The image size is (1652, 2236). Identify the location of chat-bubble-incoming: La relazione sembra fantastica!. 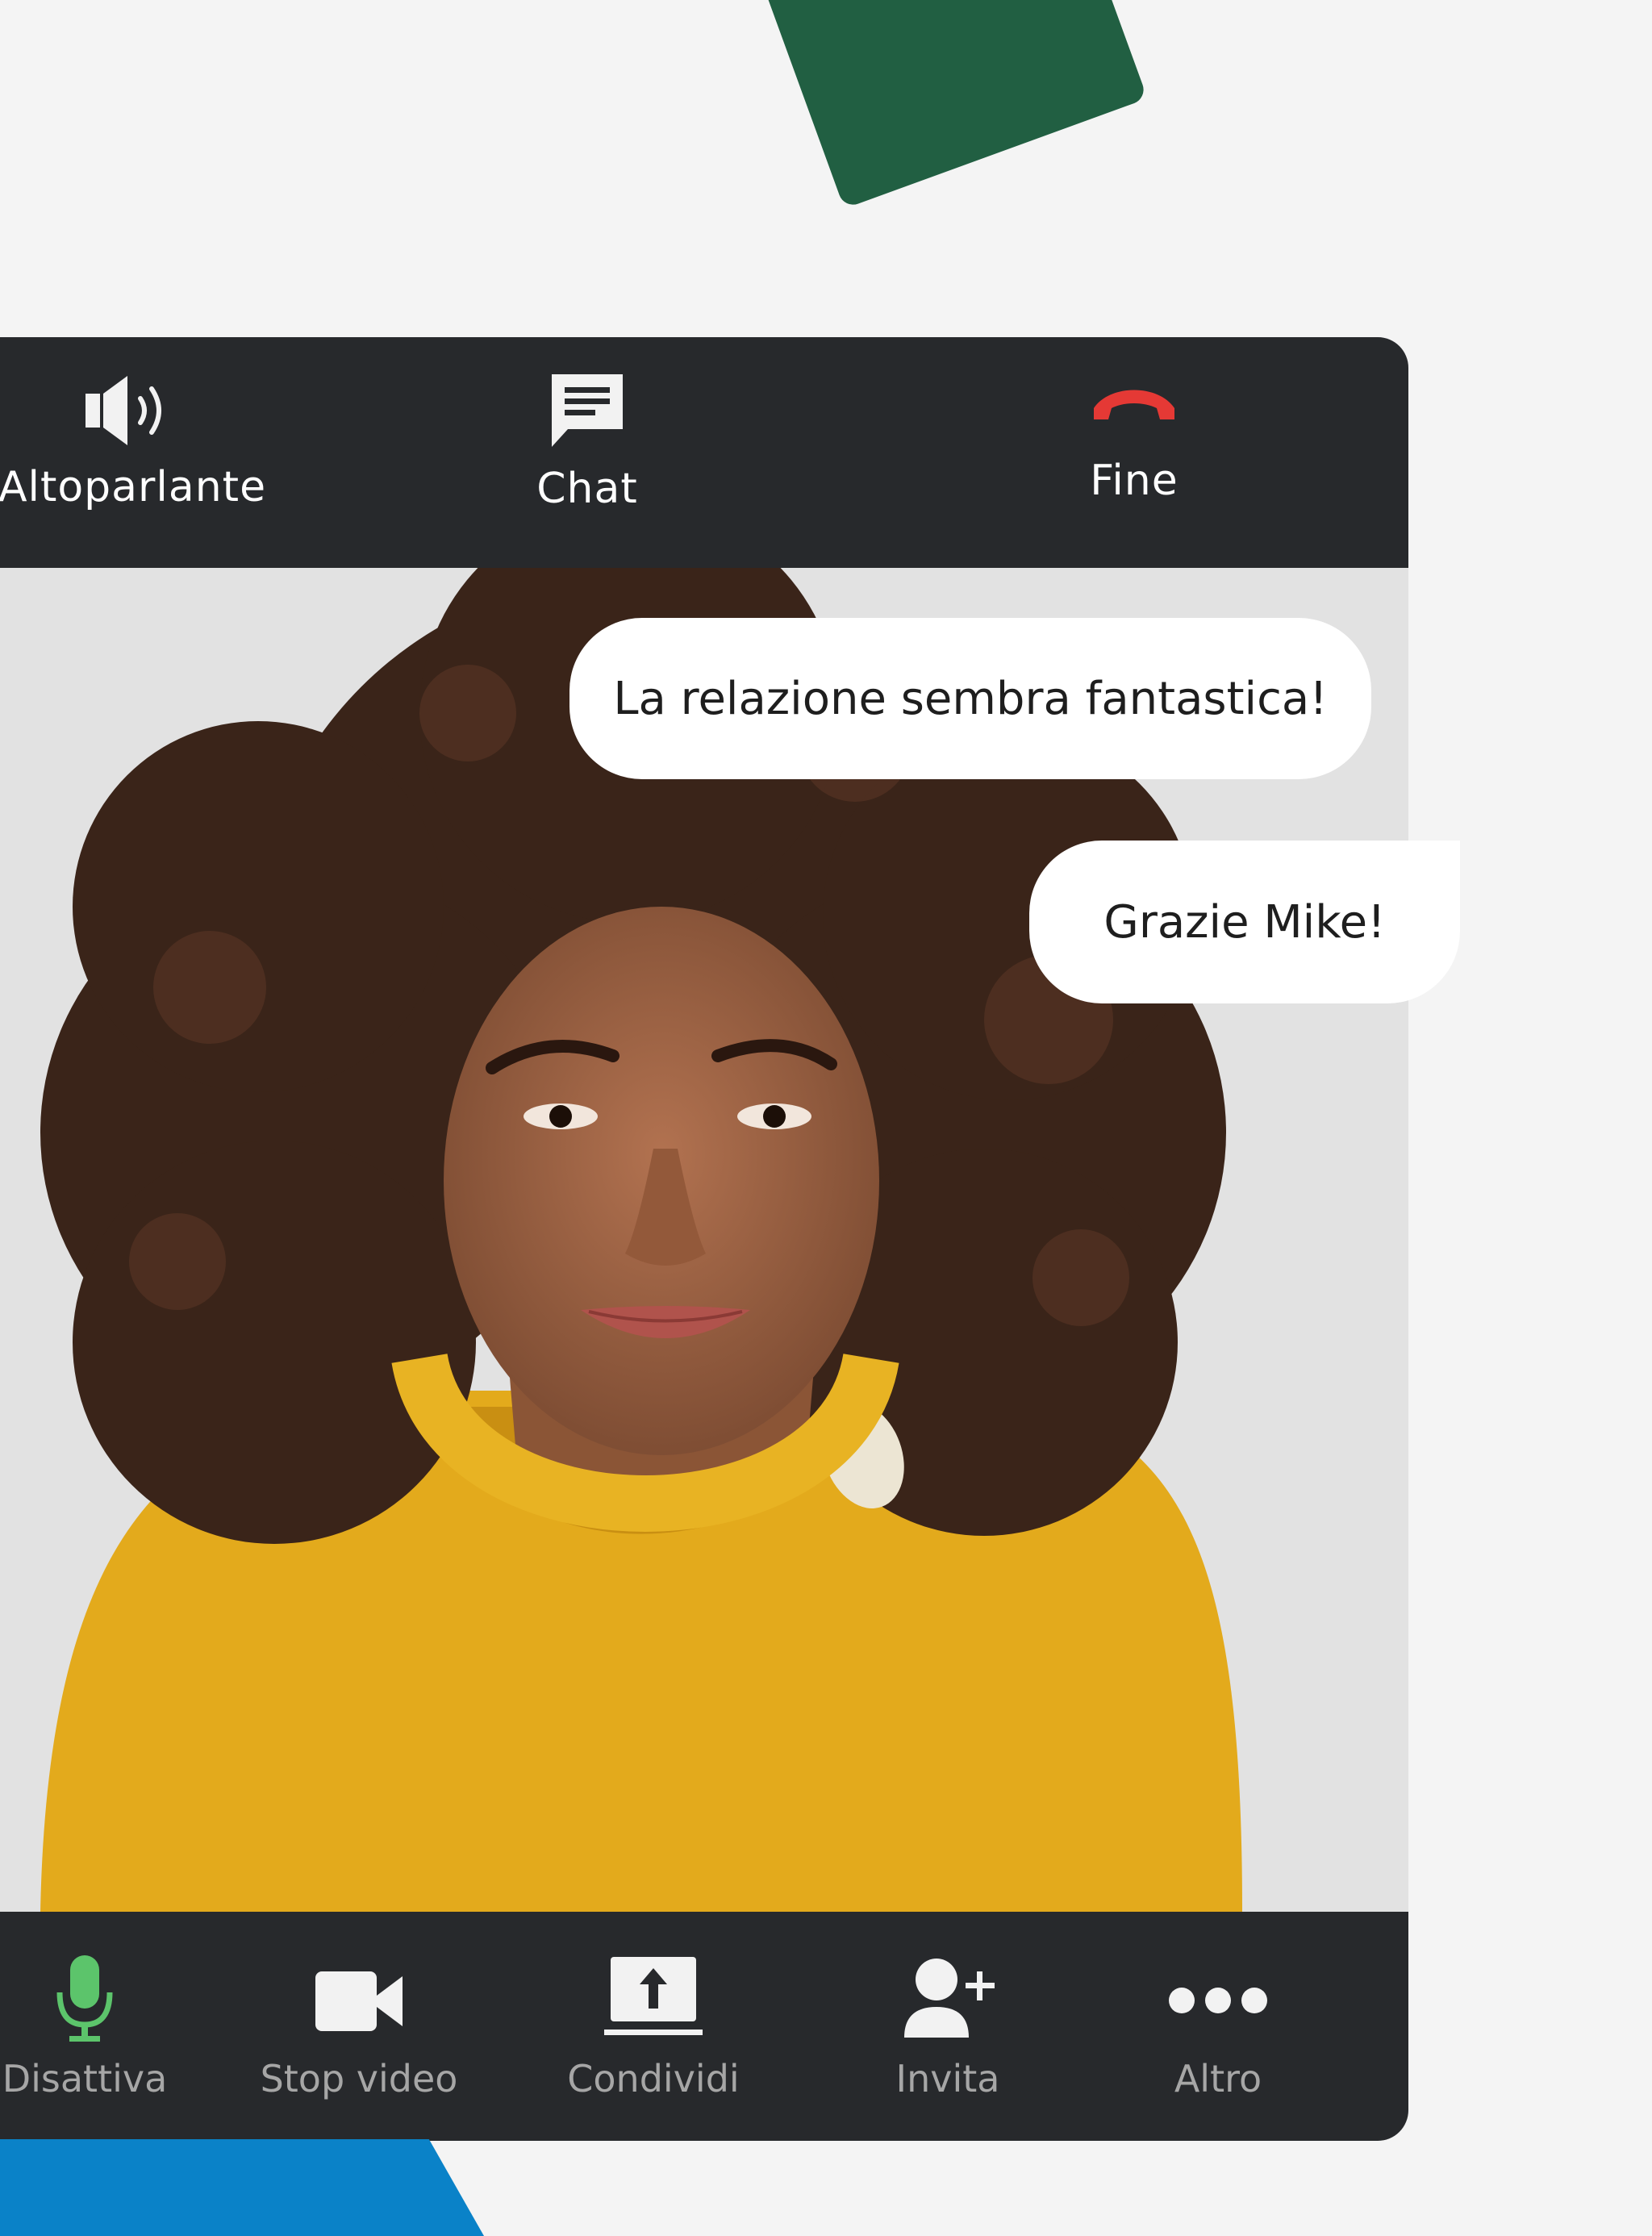
(970, 698).